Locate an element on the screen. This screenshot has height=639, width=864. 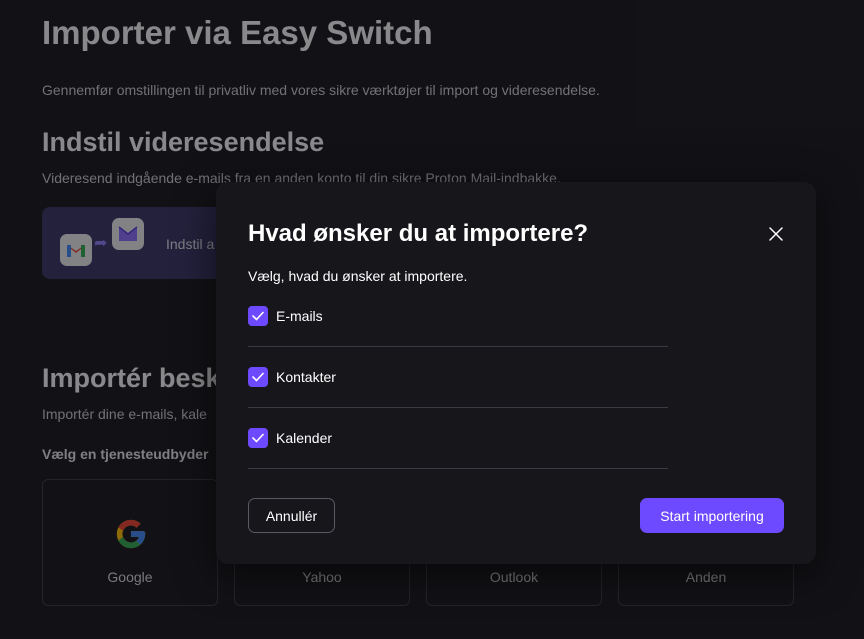
calendar-checkbox is located at coordinates (258, 438).